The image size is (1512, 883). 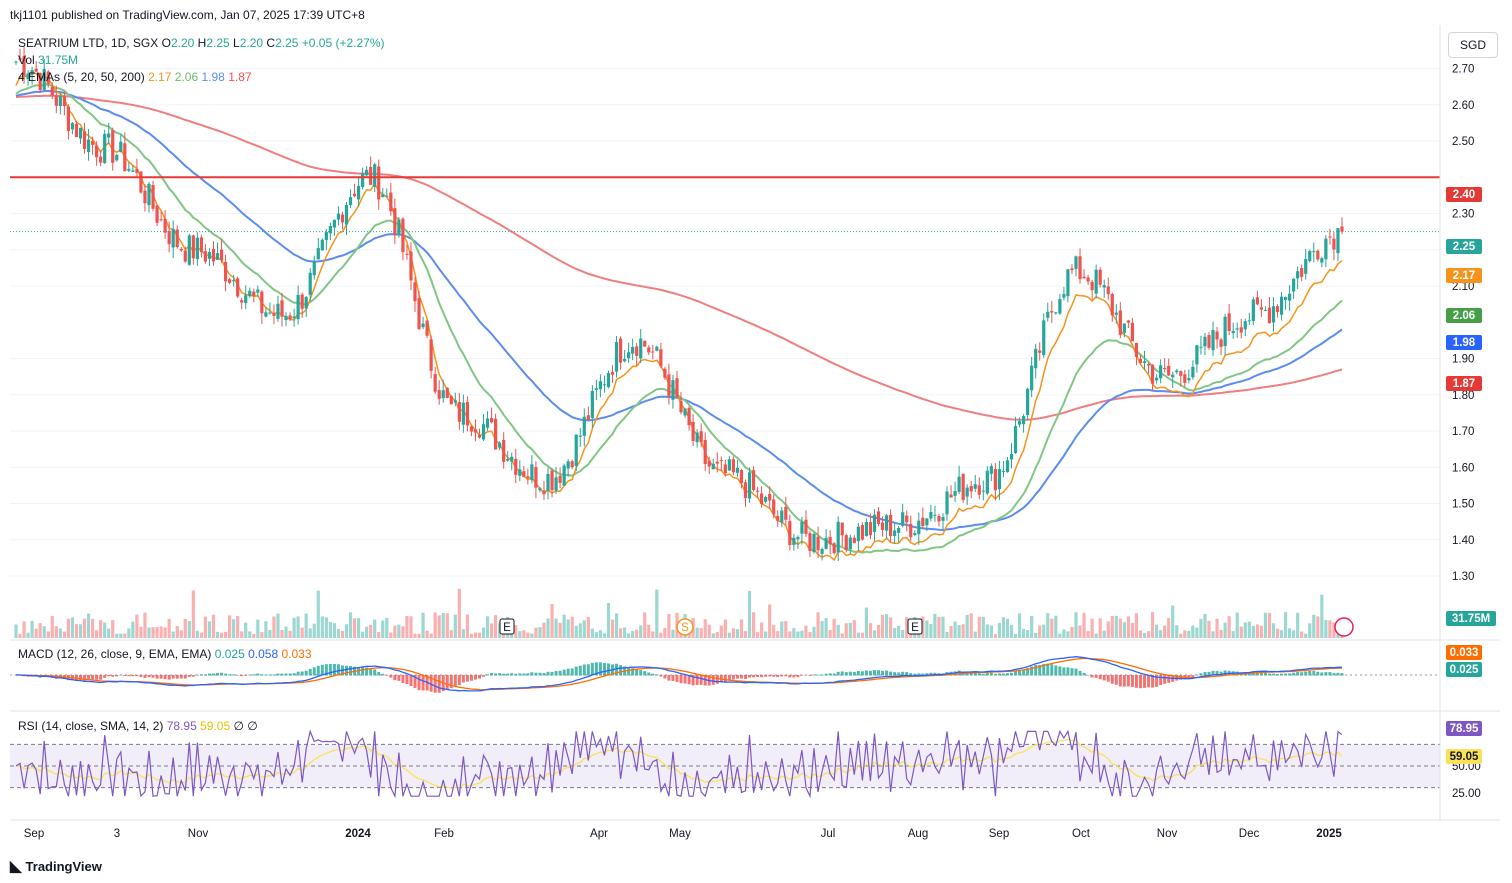 What do you see at coordinates (263, 654) in the screenshot?
I see `macd-signal-value: 0.058` at bounding box center [263, 654].